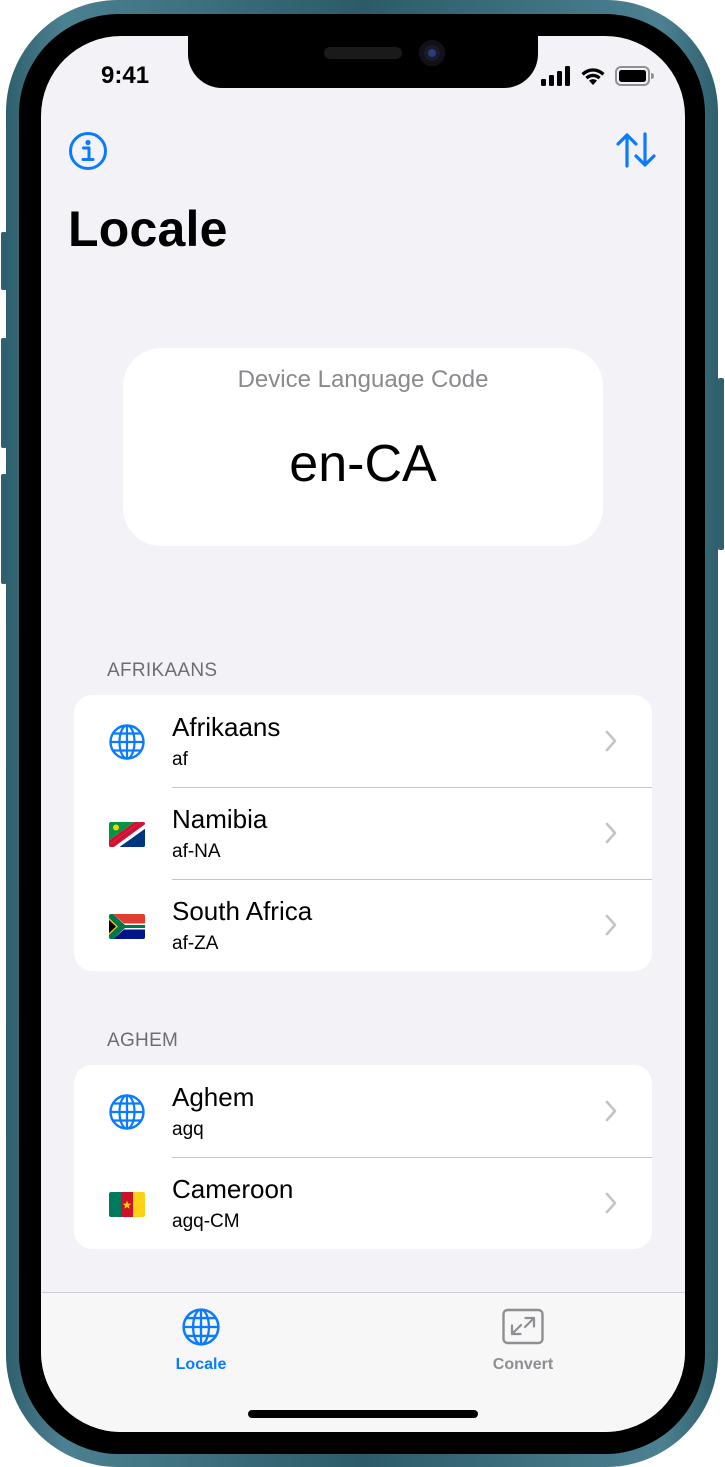  Describe the element at coordinates (555, 76) in the screenshot. I see `cellular-signal-icon` at that location.